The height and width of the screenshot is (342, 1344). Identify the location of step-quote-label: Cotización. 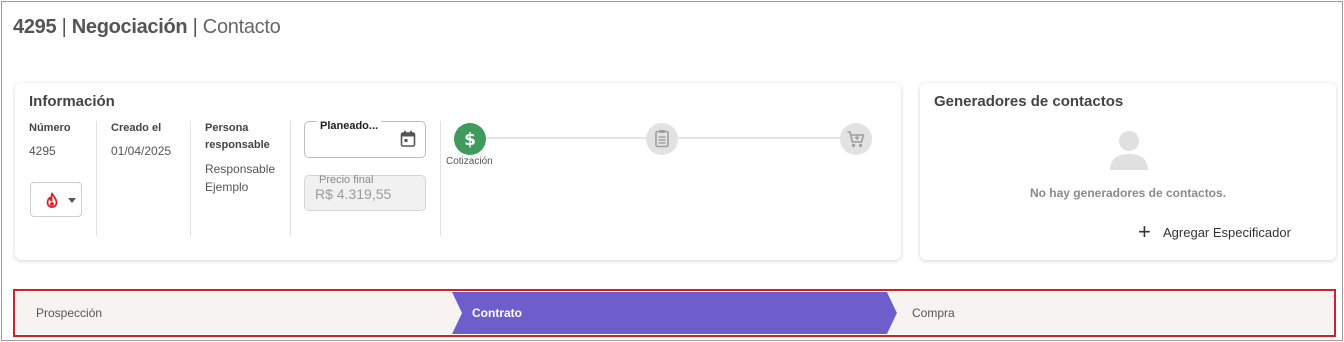
(469, 161).